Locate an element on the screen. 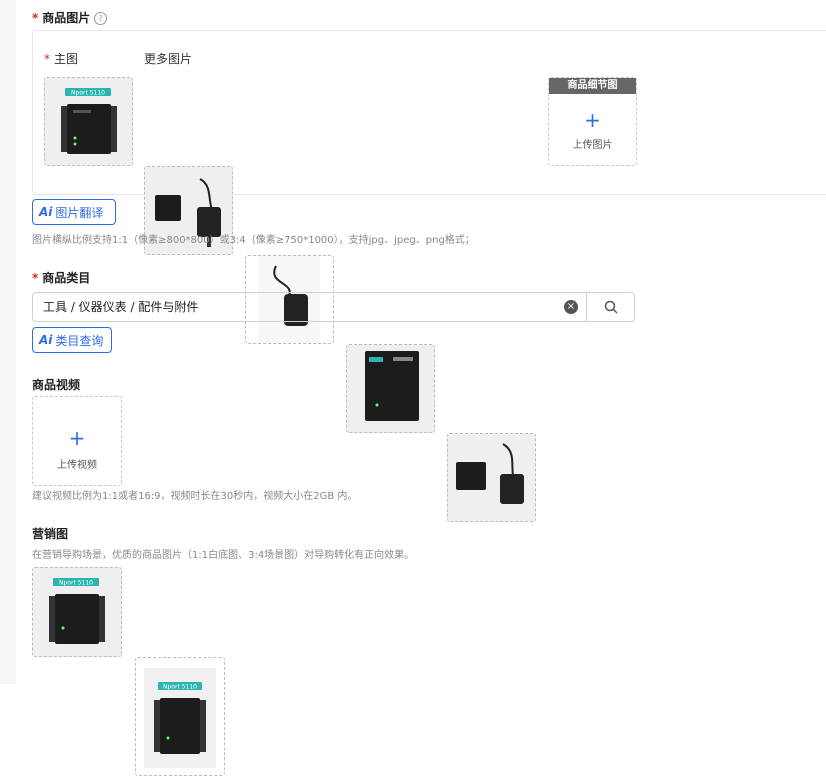 The height and width of the screenshot is (776, 826). detail-image-header: 商品细节图 is located at coordinates (592, 86).